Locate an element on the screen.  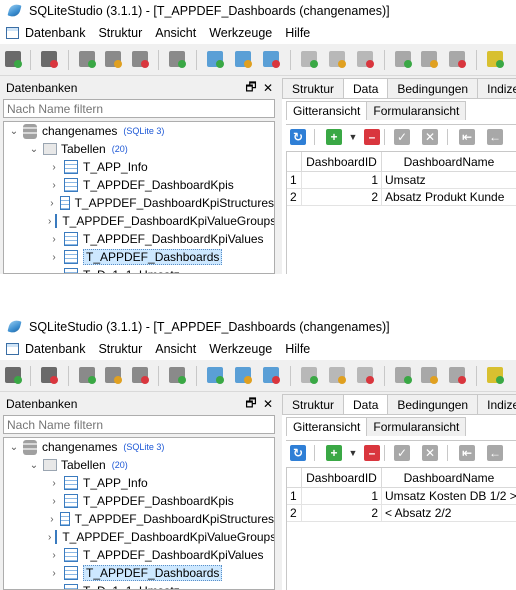
rollback-icon: ✕ is located at coordinates (430, 137).